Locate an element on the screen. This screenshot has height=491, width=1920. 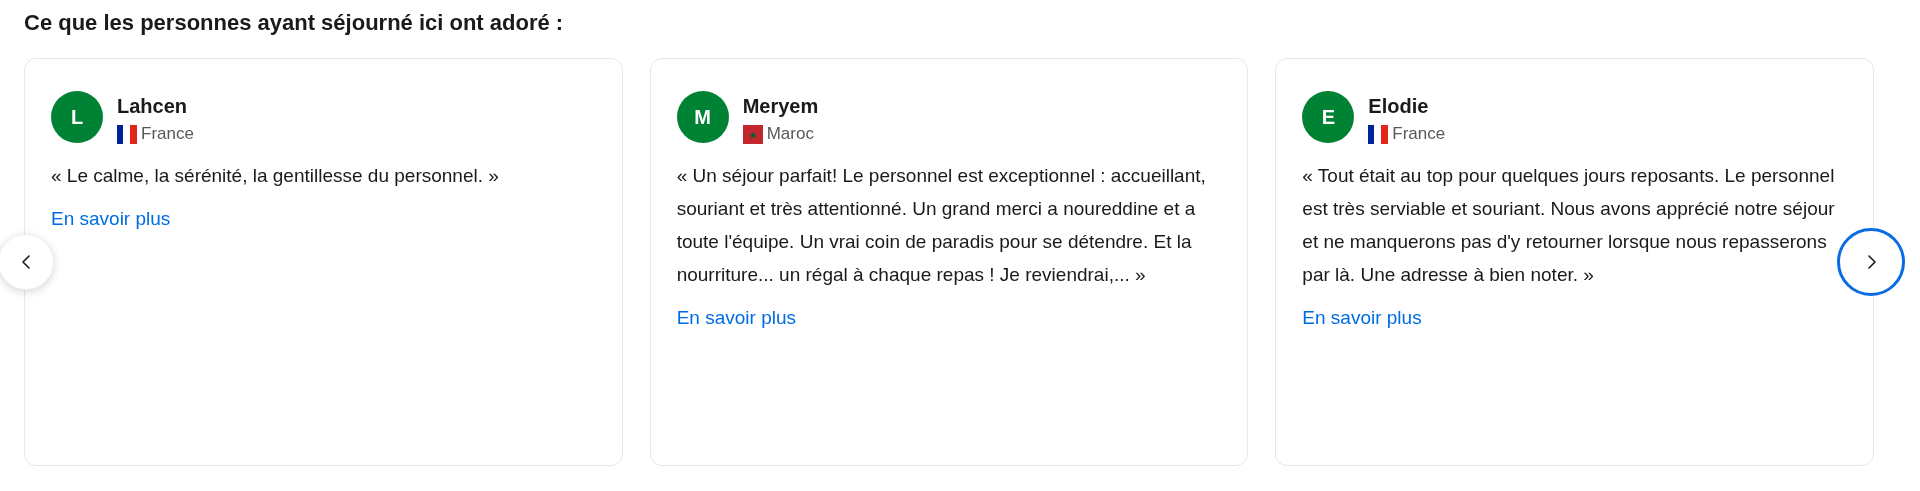
avatar: L is located at coordinates (77, 117).